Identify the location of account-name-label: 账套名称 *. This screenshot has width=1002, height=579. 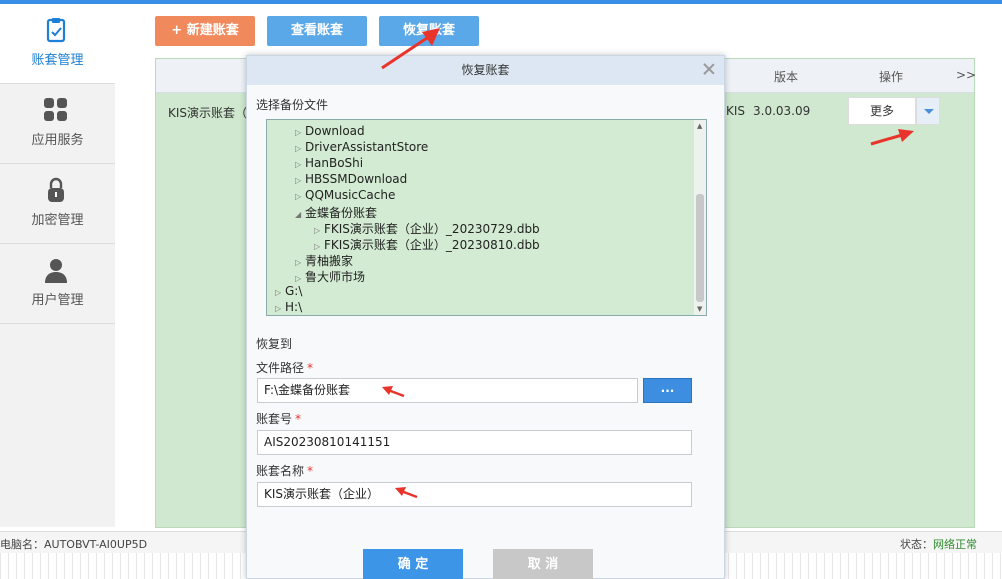
(284, 470).